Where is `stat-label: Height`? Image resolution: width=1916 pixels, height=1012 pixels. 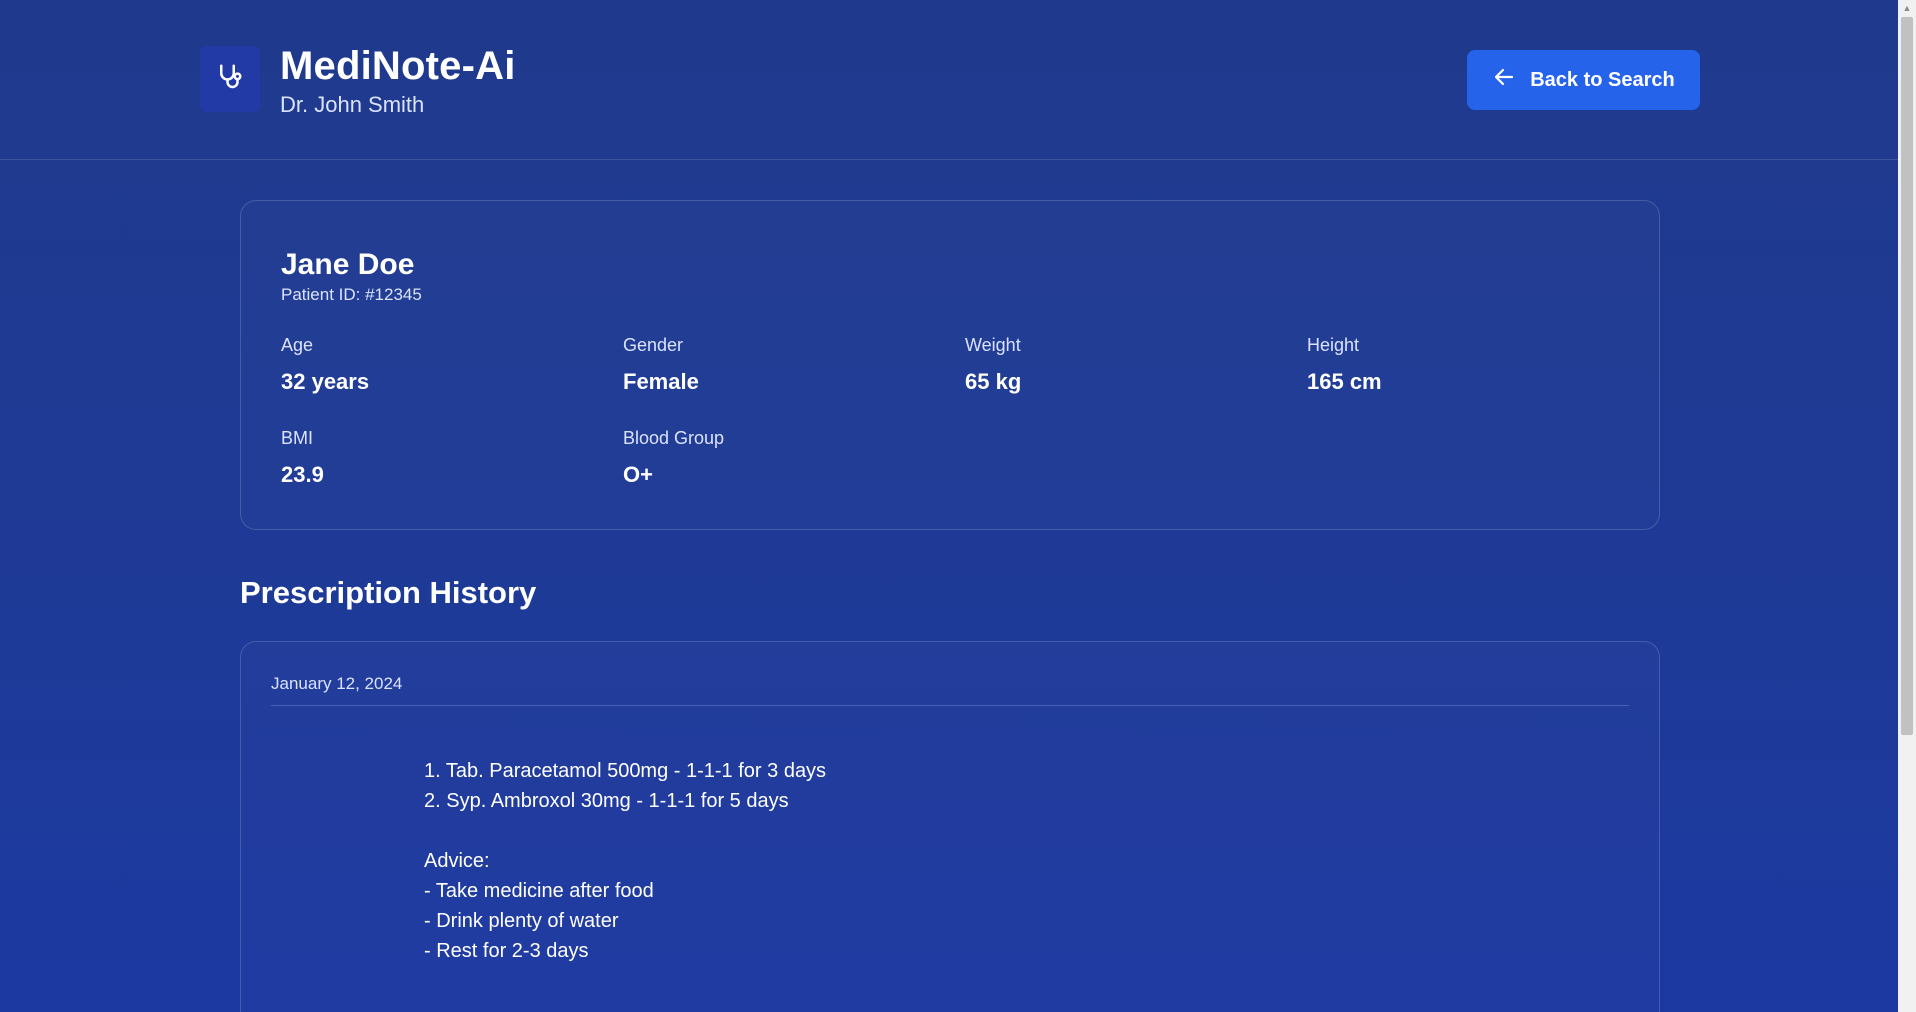 stat-label: Height is located at coordinates (1333, 345).